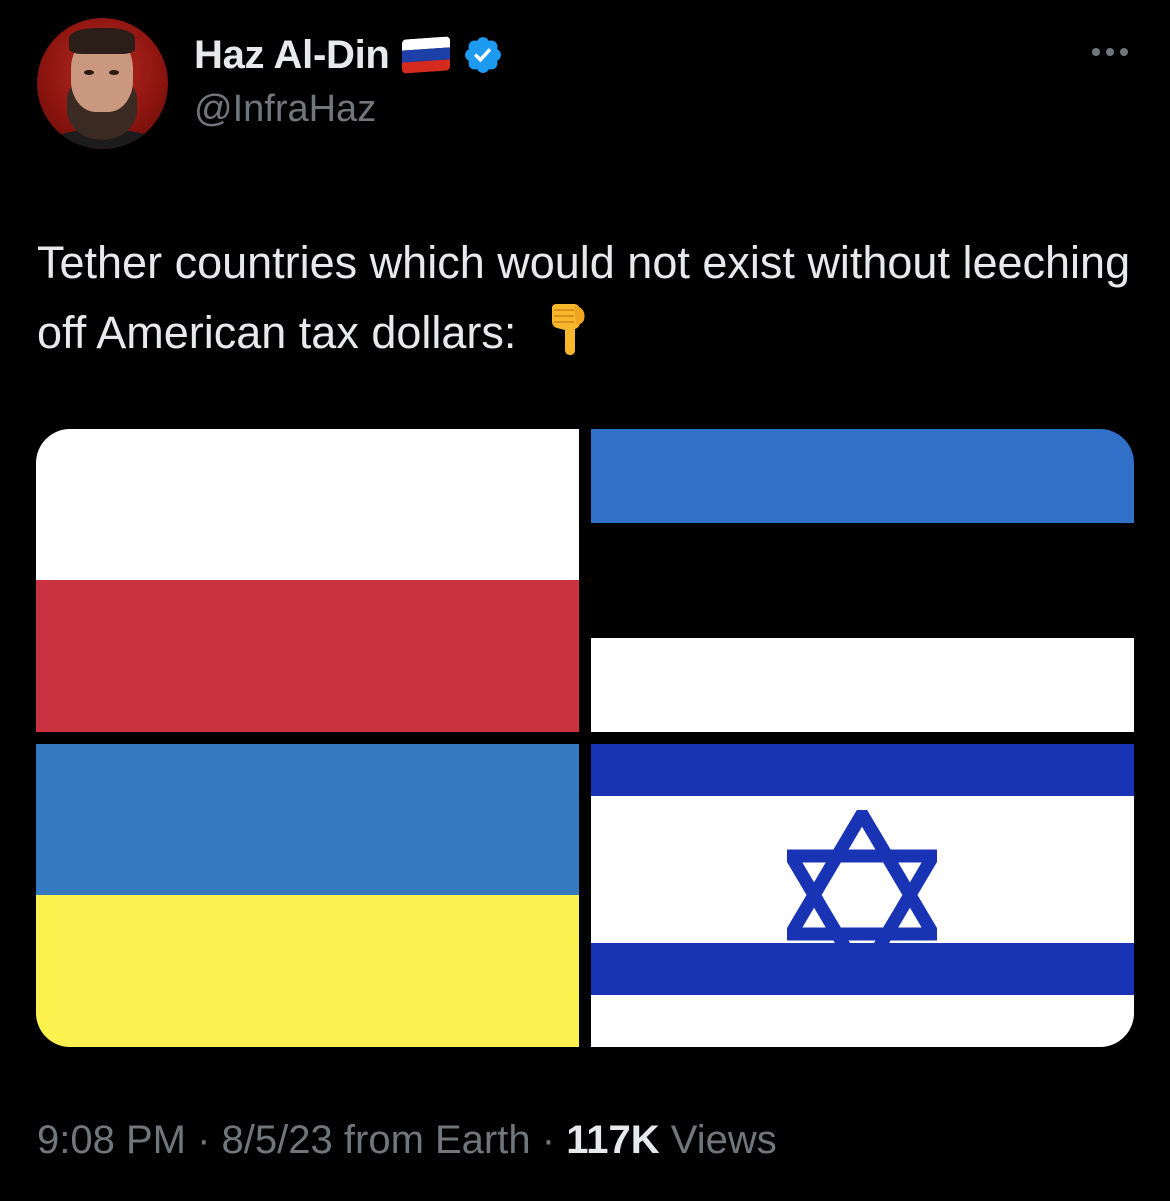  Describe the element at coordinates (567, 339) in the screenshot. I see `pointing-down-hand-icon` at that location.